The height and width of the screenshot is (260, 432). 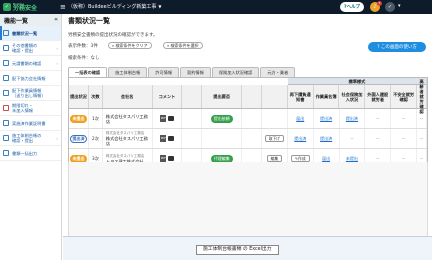 I want to click on table-header: 作業員名簿, so click(x=327, y=96).